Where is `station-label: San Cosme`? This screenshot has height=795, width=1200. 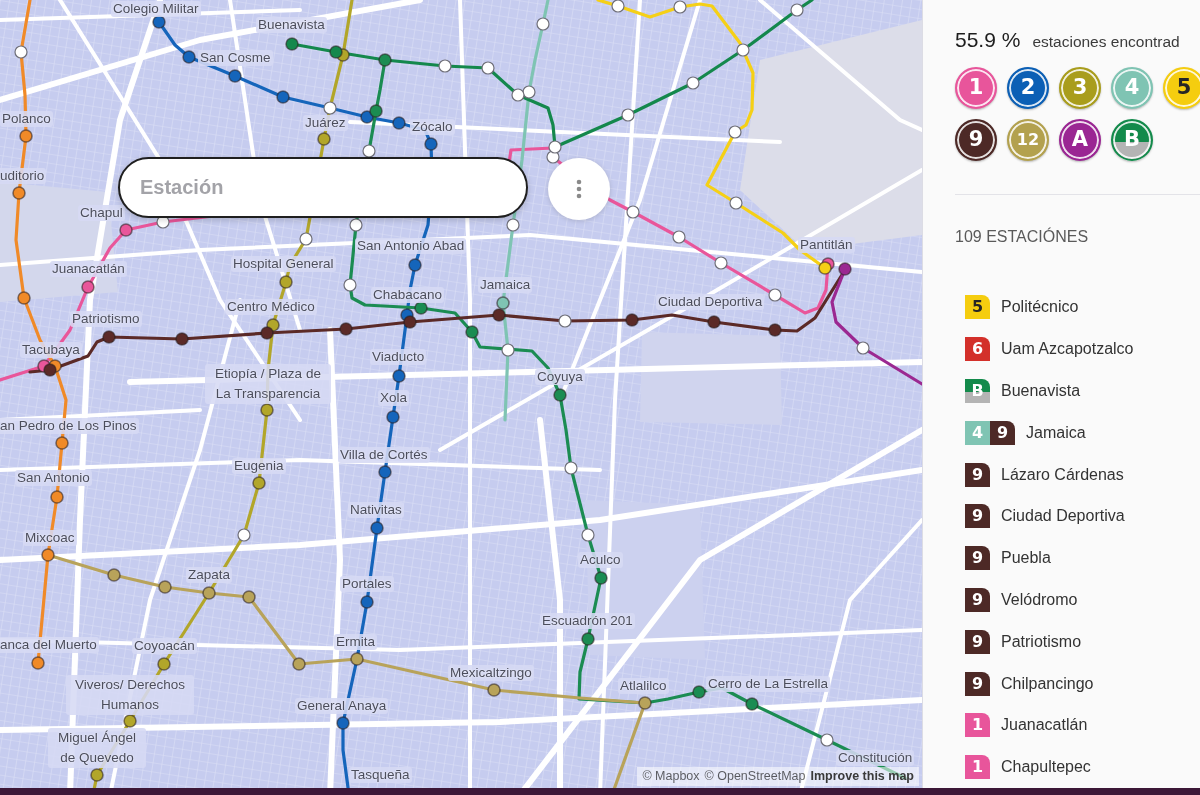 station-label: San Cosme is located at coordinates (235, 58).